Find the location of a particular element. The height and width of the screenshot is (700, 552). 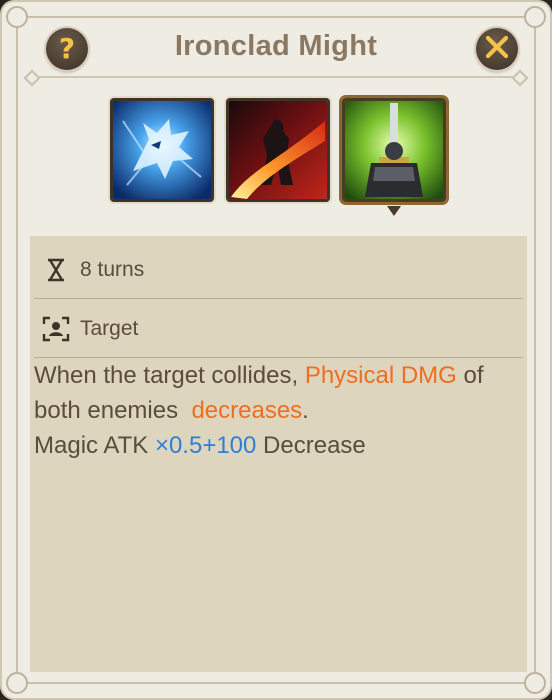

close-button is located at coordinates (497, 49).